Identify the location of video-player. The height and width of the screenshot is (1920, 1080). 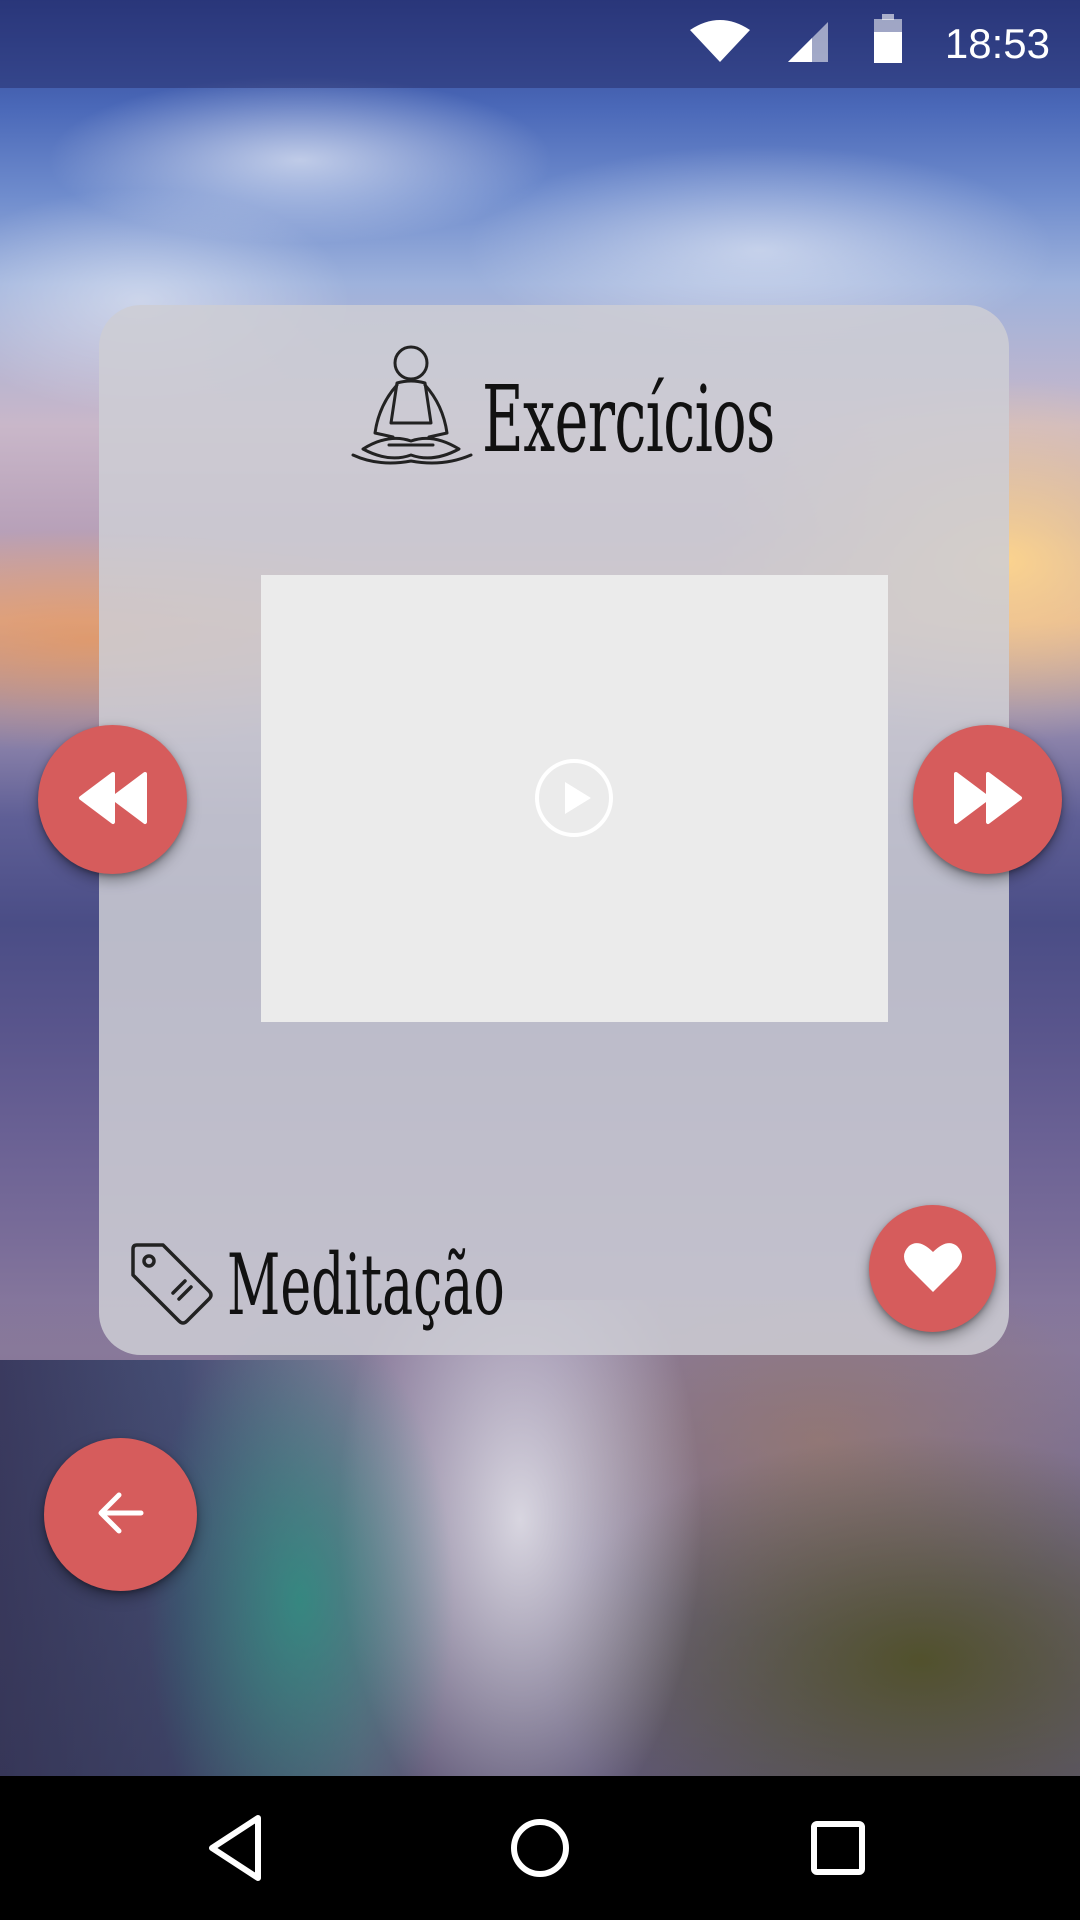
(574, 798).